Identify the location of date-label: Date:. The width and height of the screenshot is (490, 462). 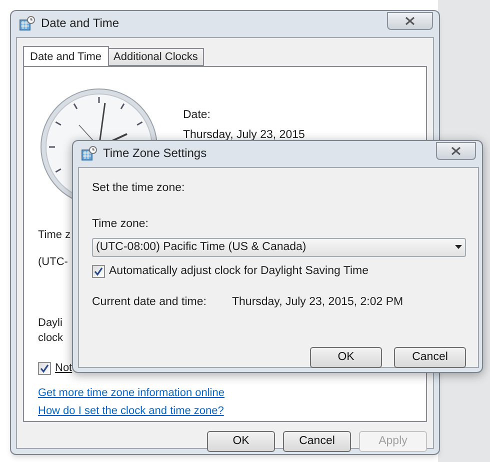
(197, 115).